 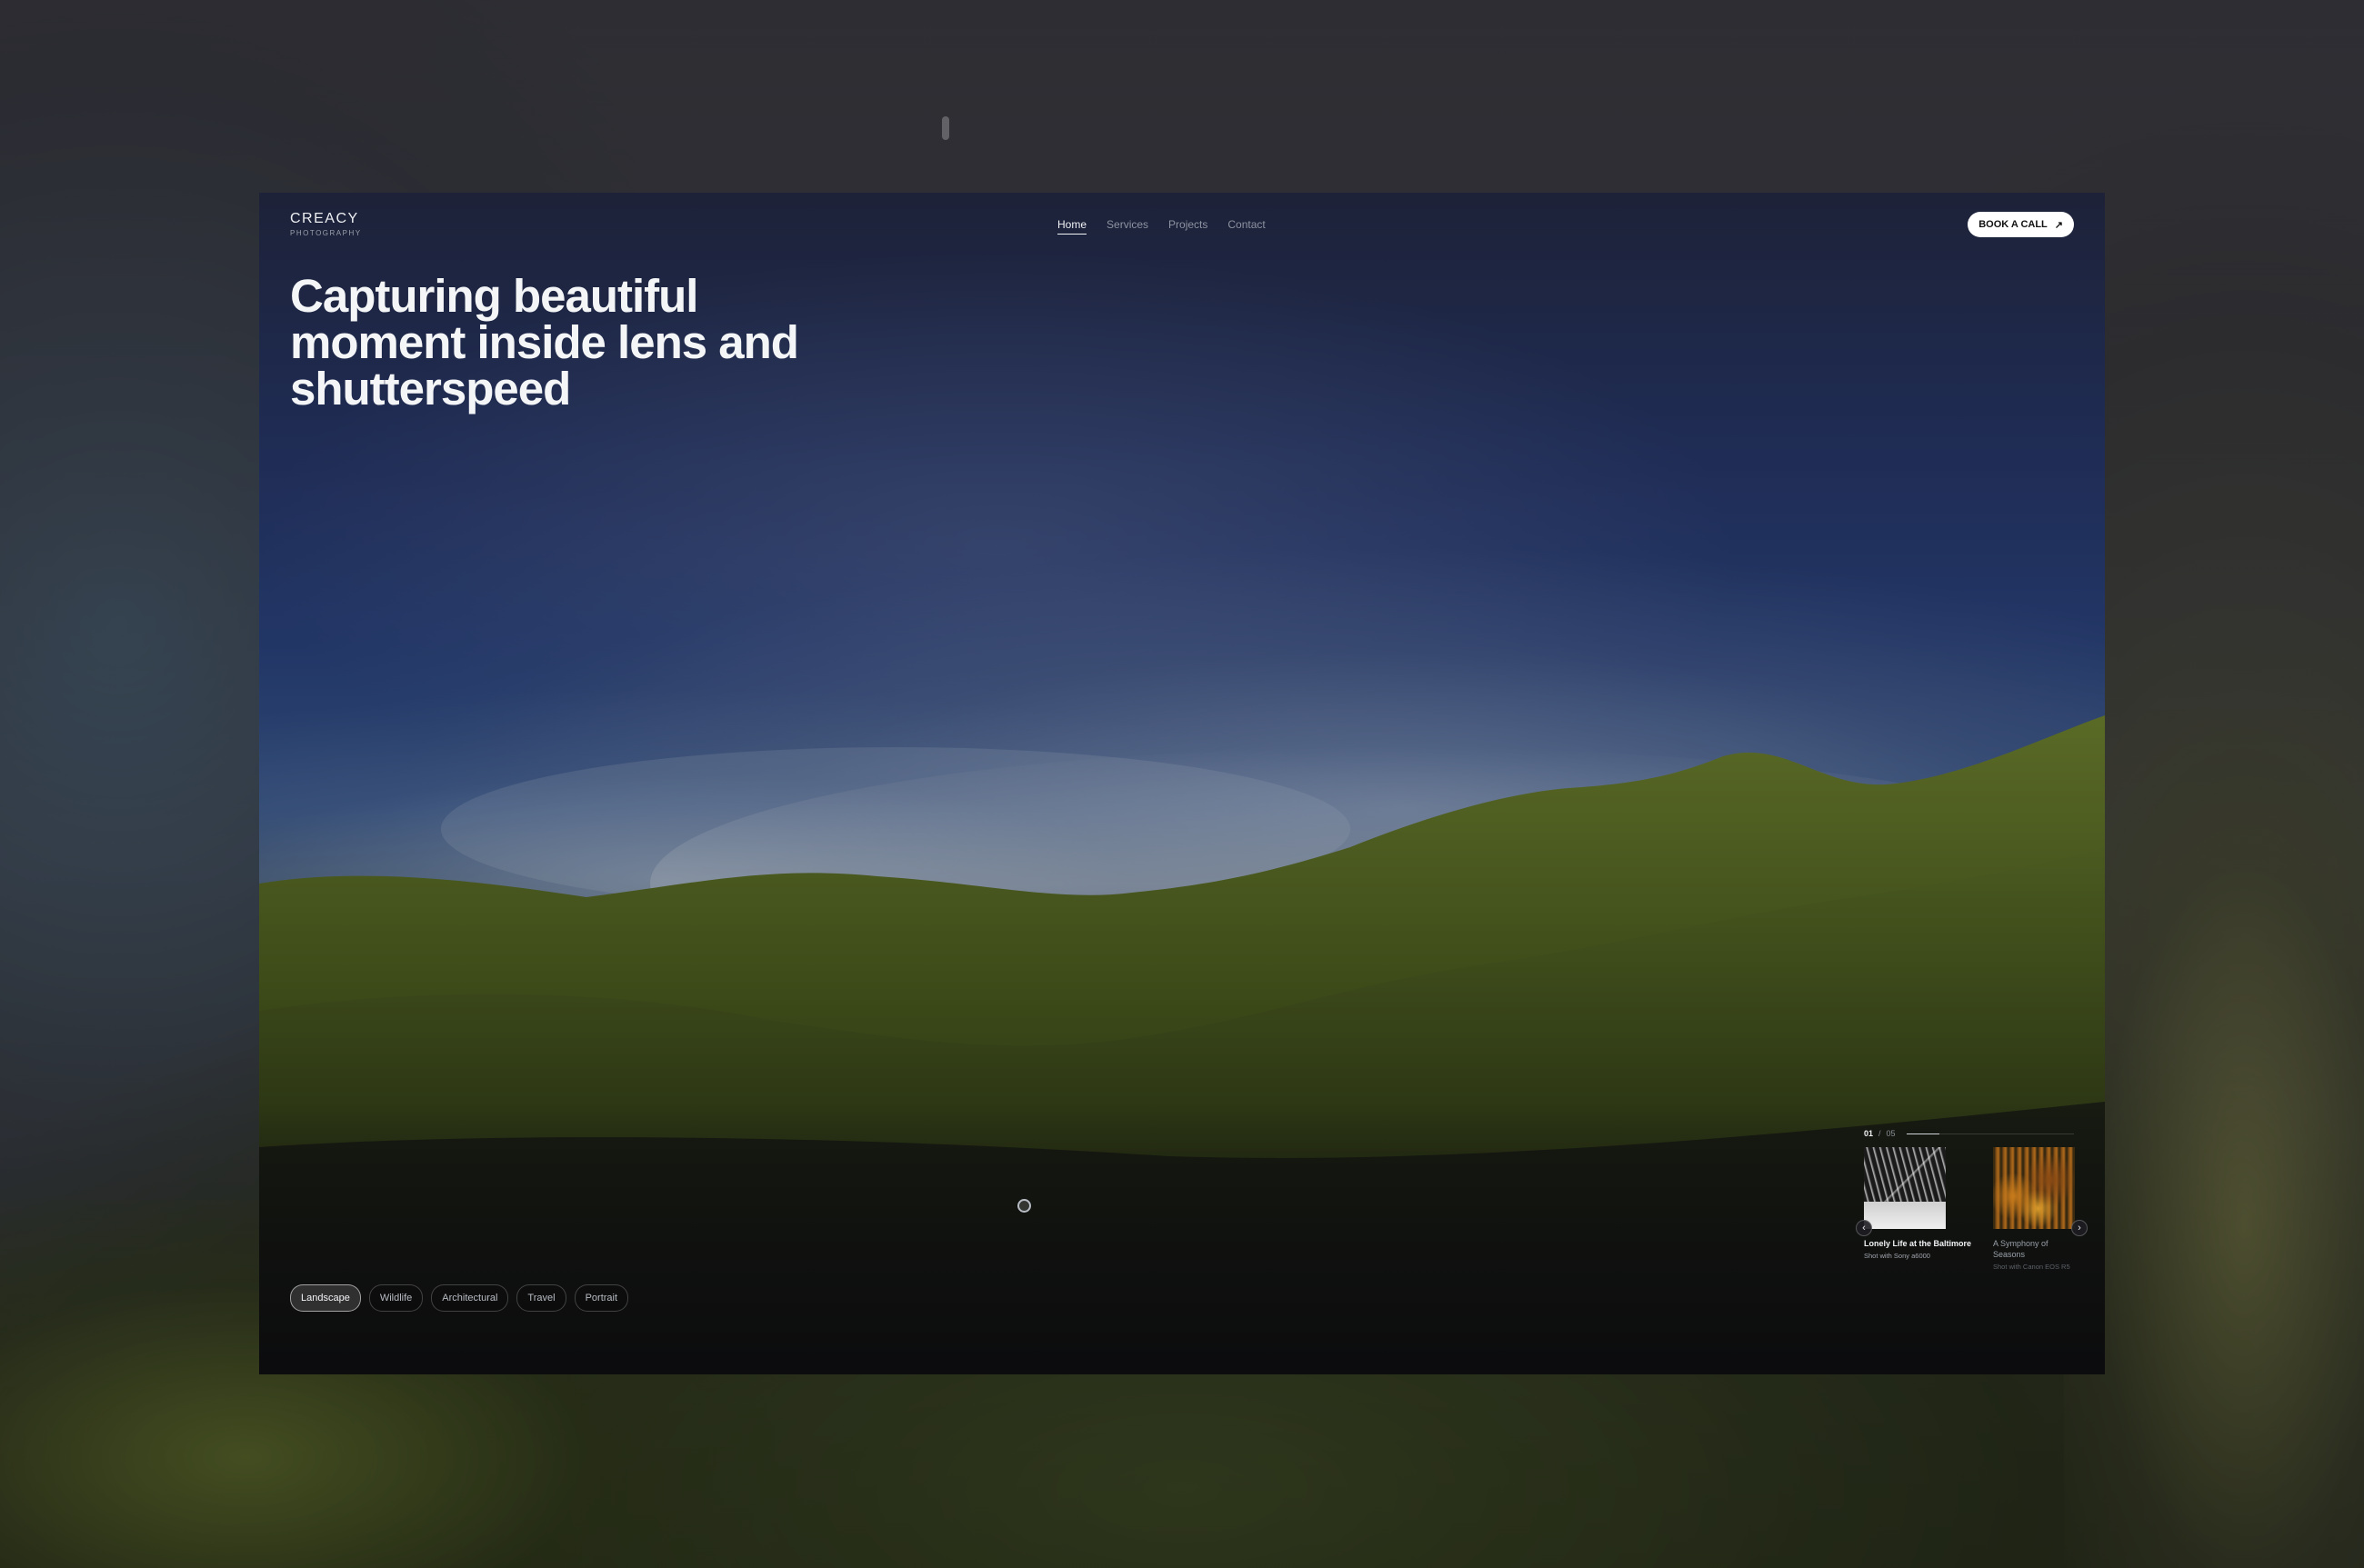 What do you see at coordinates (2079, 1228) in the screenshot?
I see `chevron-right-icon: ›` at bounding box center [2079, 1228].